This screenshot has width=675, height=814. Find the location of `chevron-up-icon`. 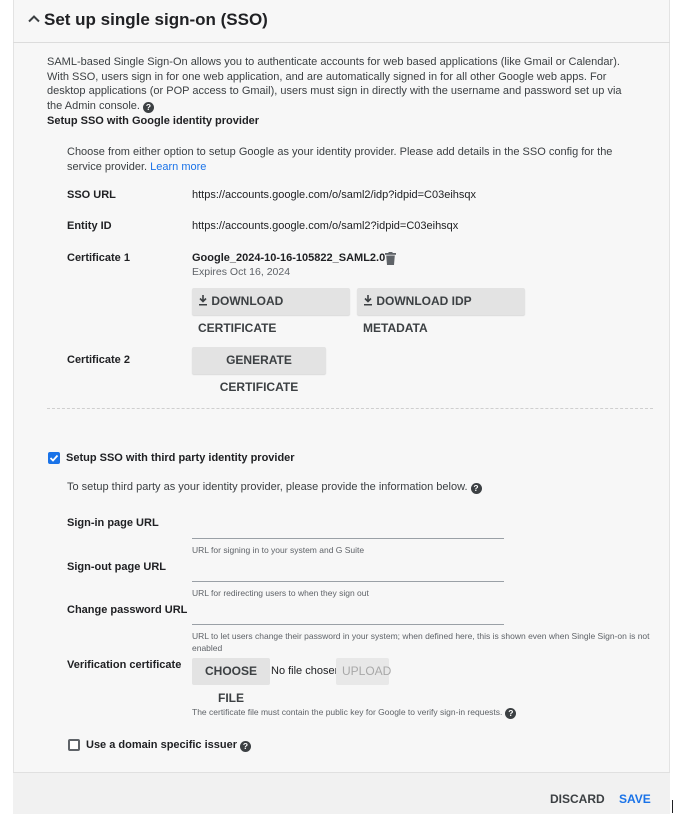

chevron-up-icon is located at coordinates (34, 19).